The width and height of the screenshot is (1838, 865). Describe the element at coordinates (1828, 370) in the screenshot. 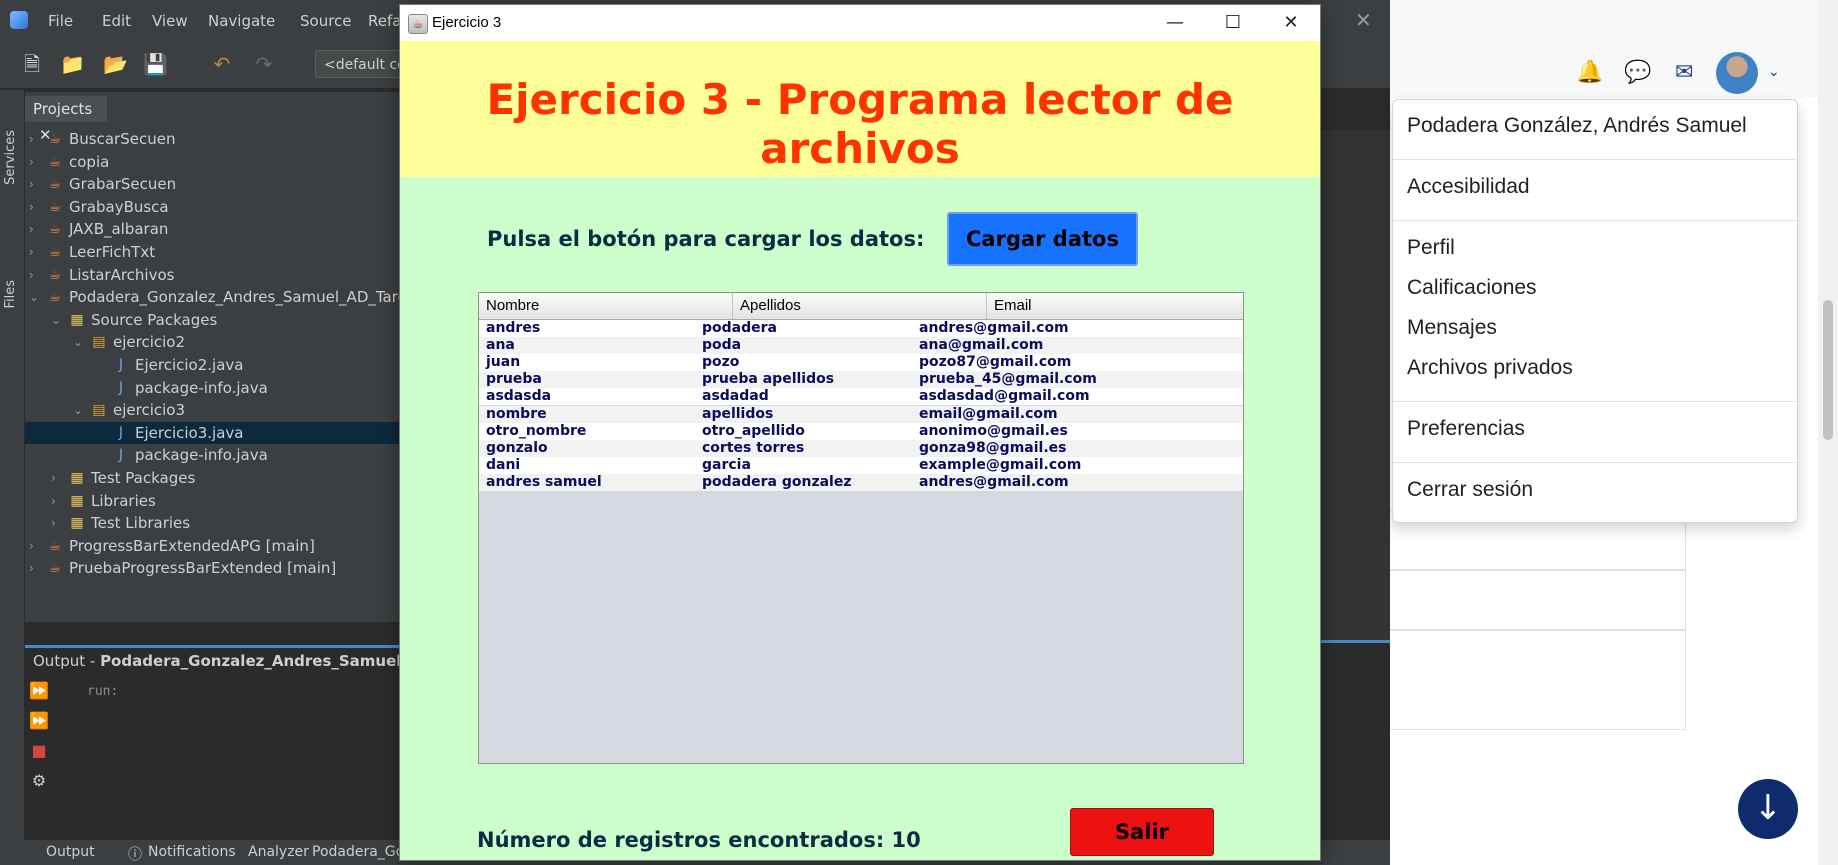

I see `scrollbar-thumb` at that location.